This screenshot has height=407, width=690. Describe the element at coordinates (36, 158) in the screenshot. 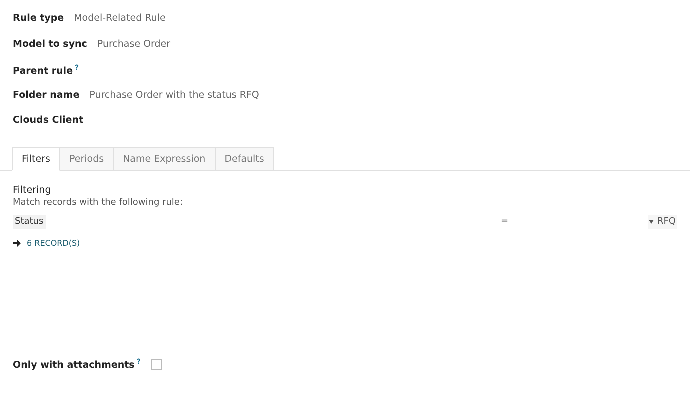

I see `tab: Filters` at that location.